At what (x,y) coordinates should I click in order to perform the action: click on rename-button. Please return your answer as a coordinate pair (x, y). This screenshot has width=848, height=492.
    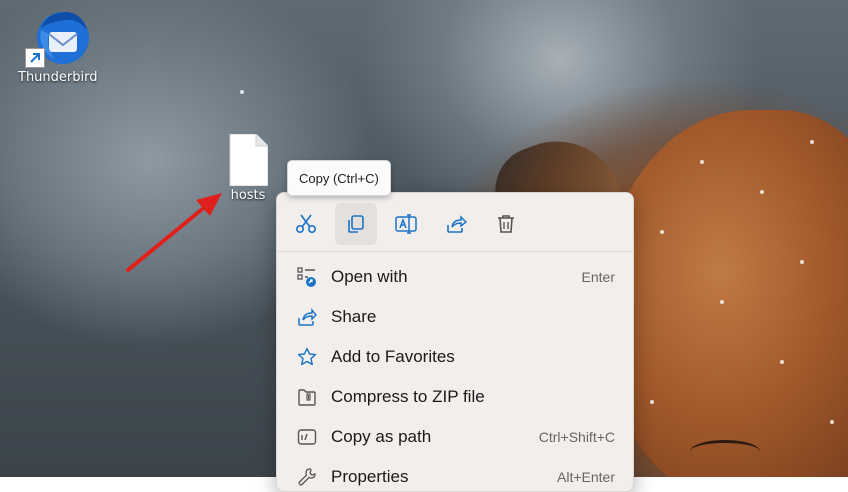
    Looking at the image, I should click on (406, 224).